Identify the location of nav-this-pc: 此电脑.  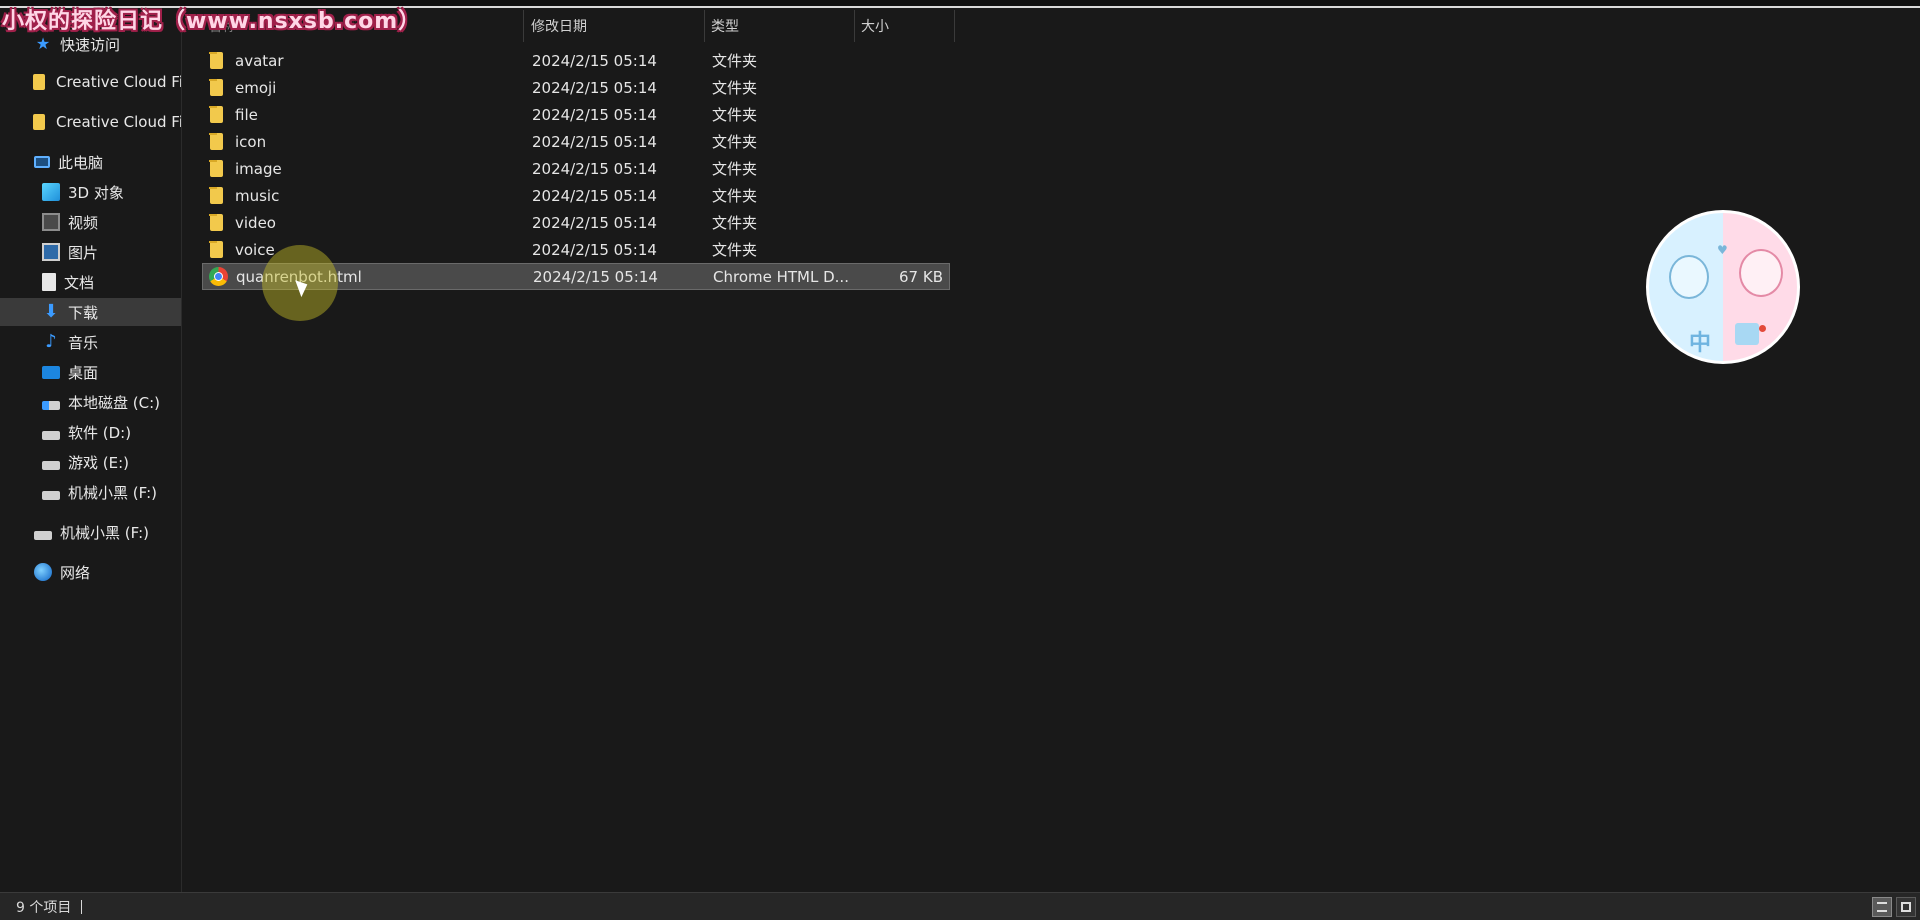
(90, 162).